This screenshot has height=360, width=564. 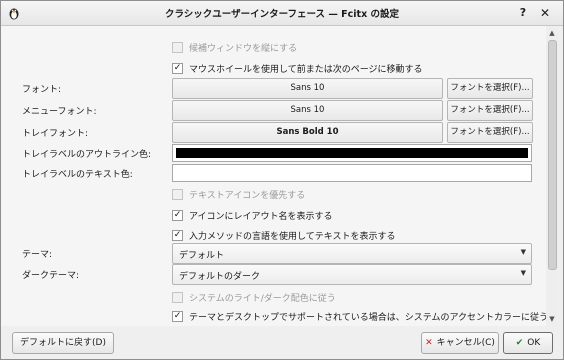 I want to click on scrollbar-thumb, so click(x=552, y=155).